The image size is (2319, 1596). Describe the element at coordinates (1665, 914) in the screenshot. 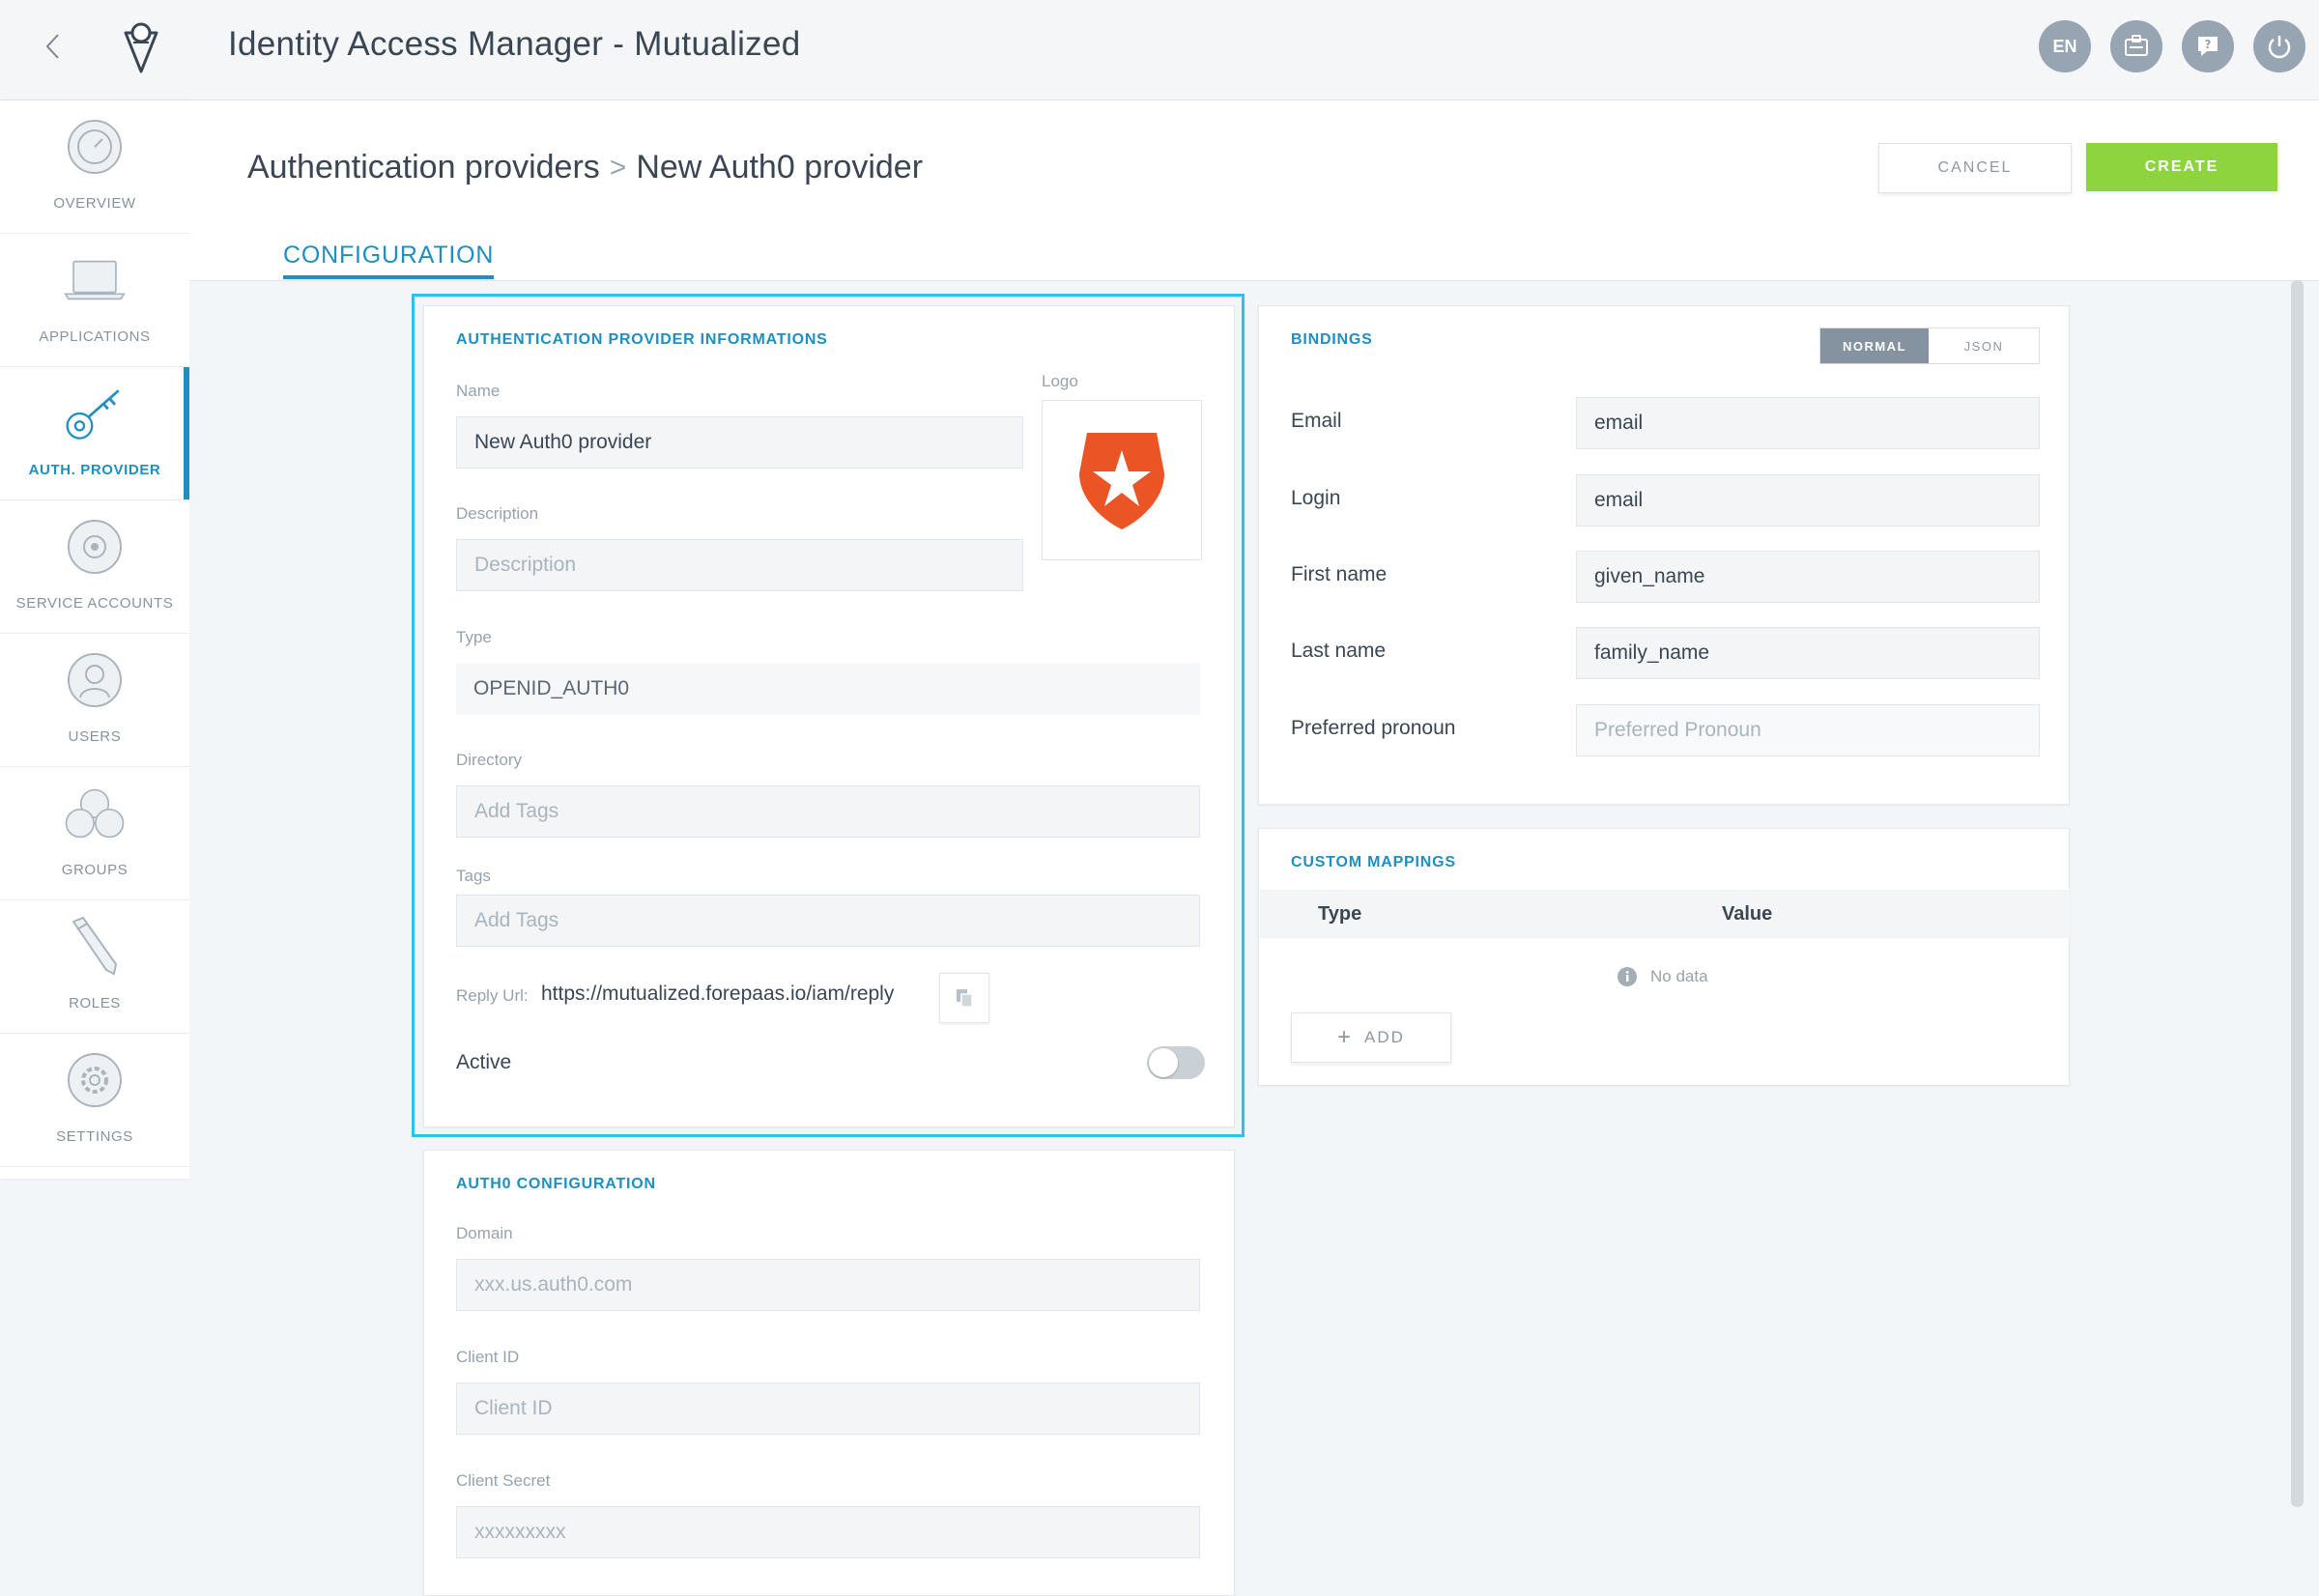

I see `mappings-table-header: Type Value` at that location.